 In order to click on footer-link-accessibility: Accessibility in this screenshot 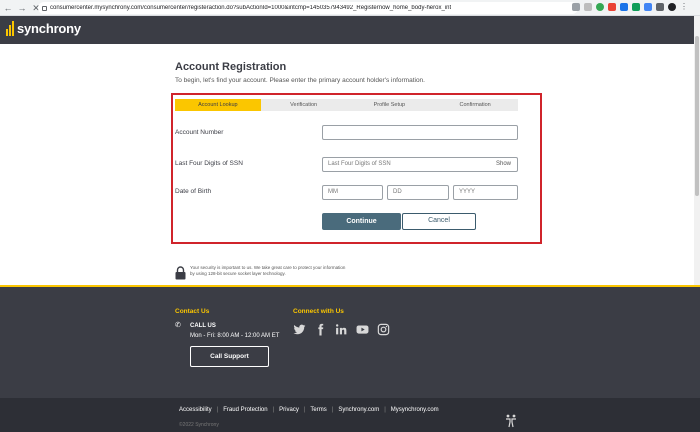, I will do `click(195, 410)`.